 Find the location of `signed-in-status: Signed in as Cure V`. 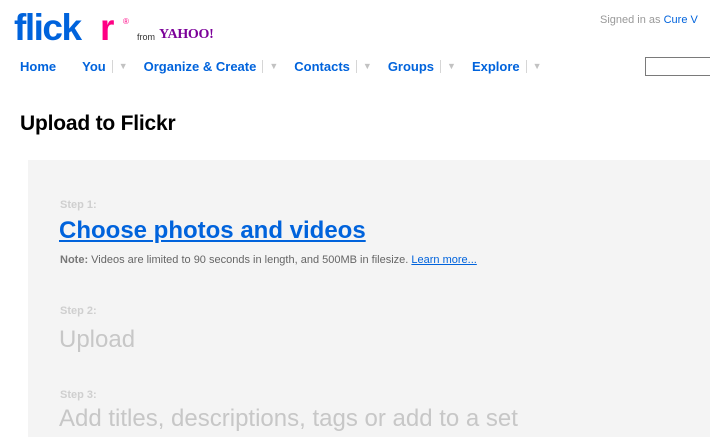

signed-in-status: Signed in as Cure V is located at coordinates (649, 20).